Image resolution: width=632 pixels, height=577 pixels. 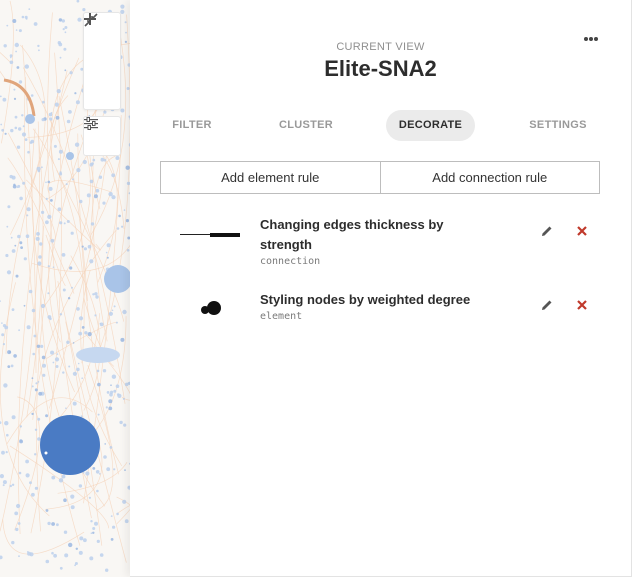 What do you see at coordinates (270, 177) in the screenshot?
I see `add-element-rule-button: Add element rule` at bounding box center [270, 177].